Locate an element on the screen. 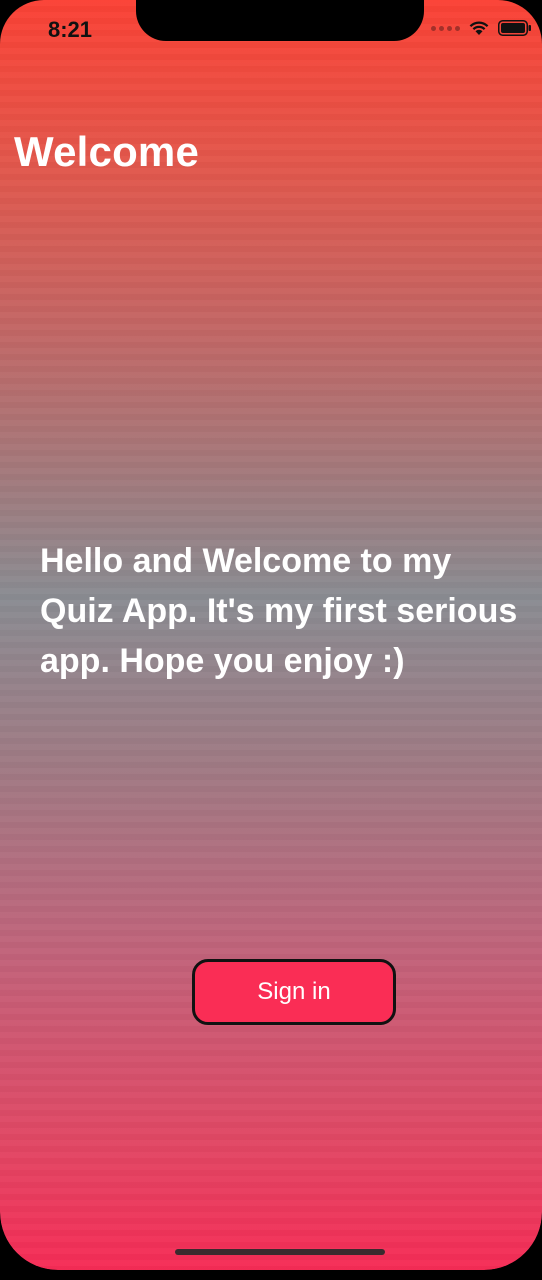 Image resolution: width=542 pixels, height=1280 pixels. sign-in-button: Sign in is located at coordinates (294, 992).